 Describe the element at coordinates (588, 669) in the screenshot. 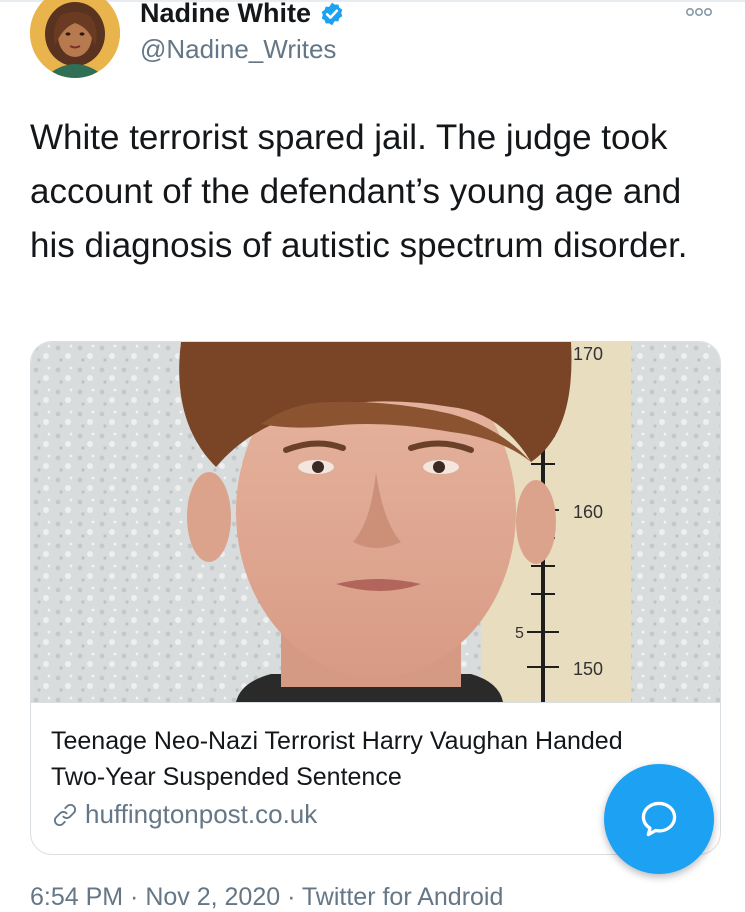

I see `height-label-150: 150` at that location.